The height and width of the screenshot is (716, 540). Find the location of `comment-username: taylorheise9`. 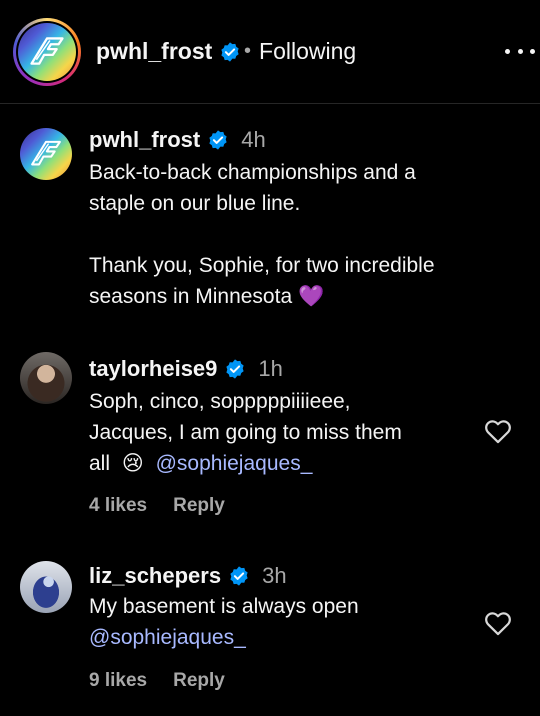

comment-username: taylorheise9 is located at coordinates (153, 369).